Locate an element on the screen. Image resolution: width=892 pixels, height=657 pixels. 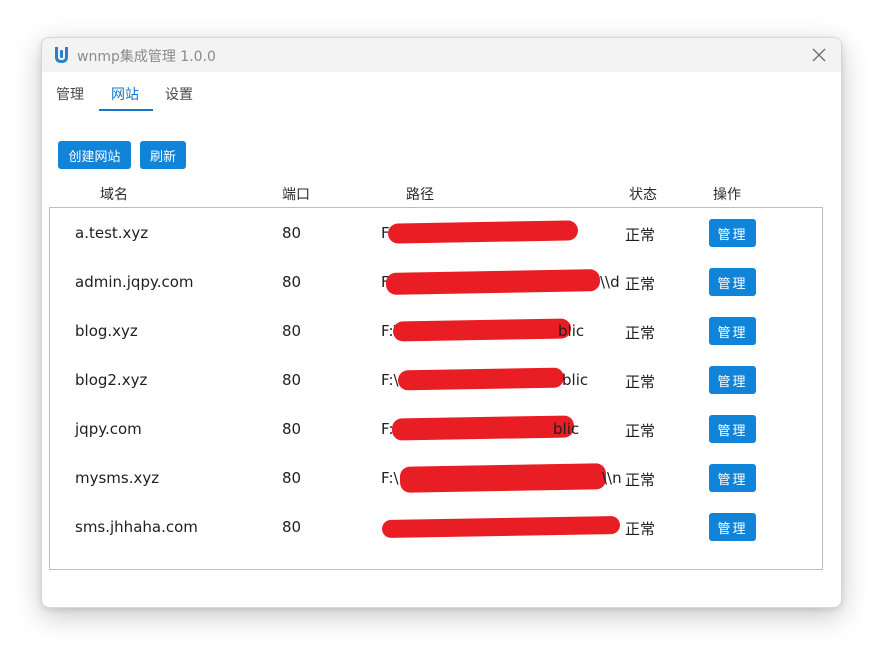
window-title: wnmp集成管理 1.0.0 is located at coordinates (146, 57).